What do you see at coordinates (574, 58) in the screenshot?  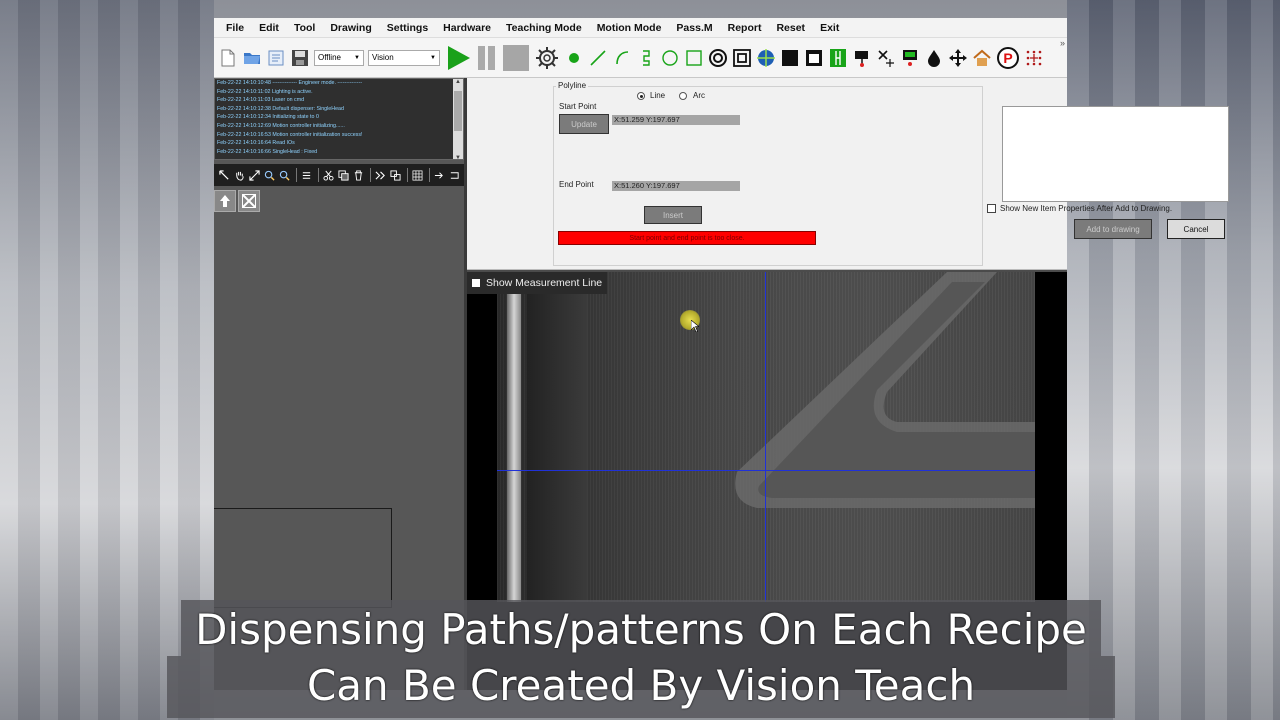 I see `dot-tool-icon` at bounding box center [574, 58].